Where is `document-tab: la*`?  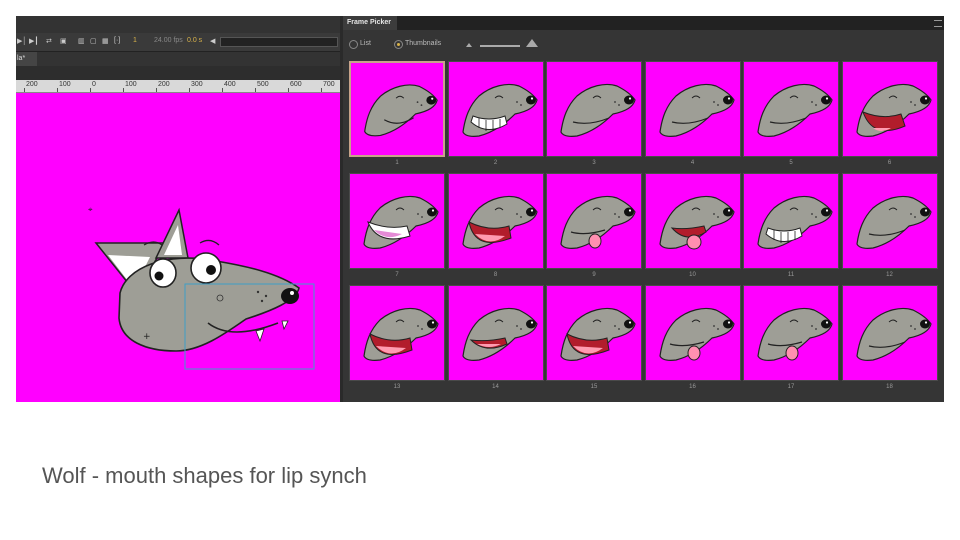
document-tab: la* is located at coordinates (26, 59).